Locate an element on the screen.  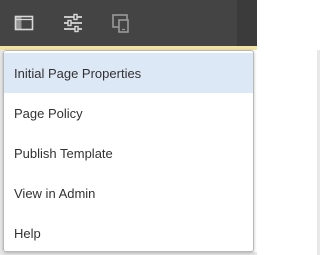
toggle-side-panel-button is located at coordinates (24, 23).